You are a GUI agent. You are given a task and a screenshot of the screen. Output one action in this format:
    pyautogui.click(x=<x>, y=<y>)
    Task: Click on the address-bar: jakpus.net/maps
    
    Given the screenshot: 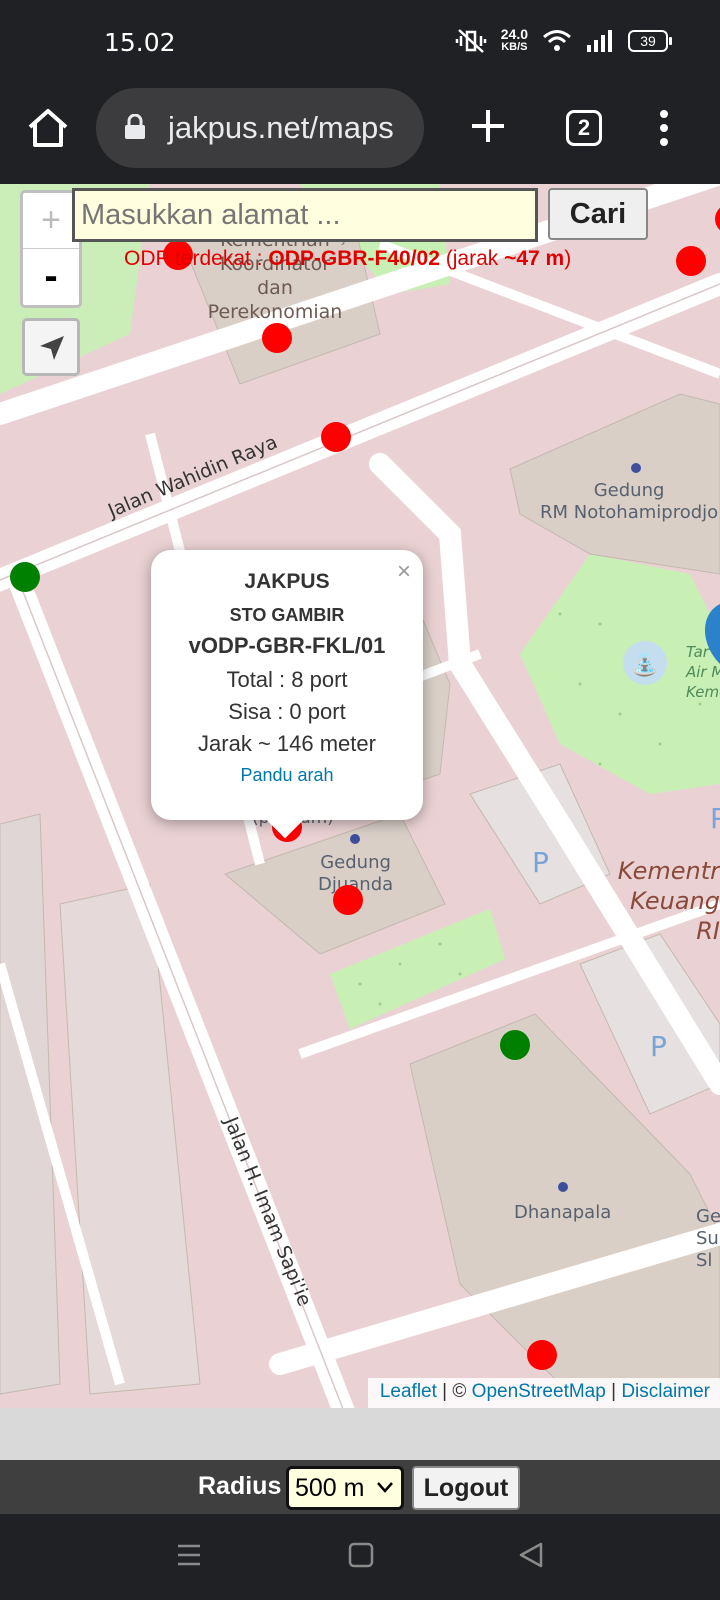 What is the action you would take?
    pyautogui.click(x=260, y=128)
    